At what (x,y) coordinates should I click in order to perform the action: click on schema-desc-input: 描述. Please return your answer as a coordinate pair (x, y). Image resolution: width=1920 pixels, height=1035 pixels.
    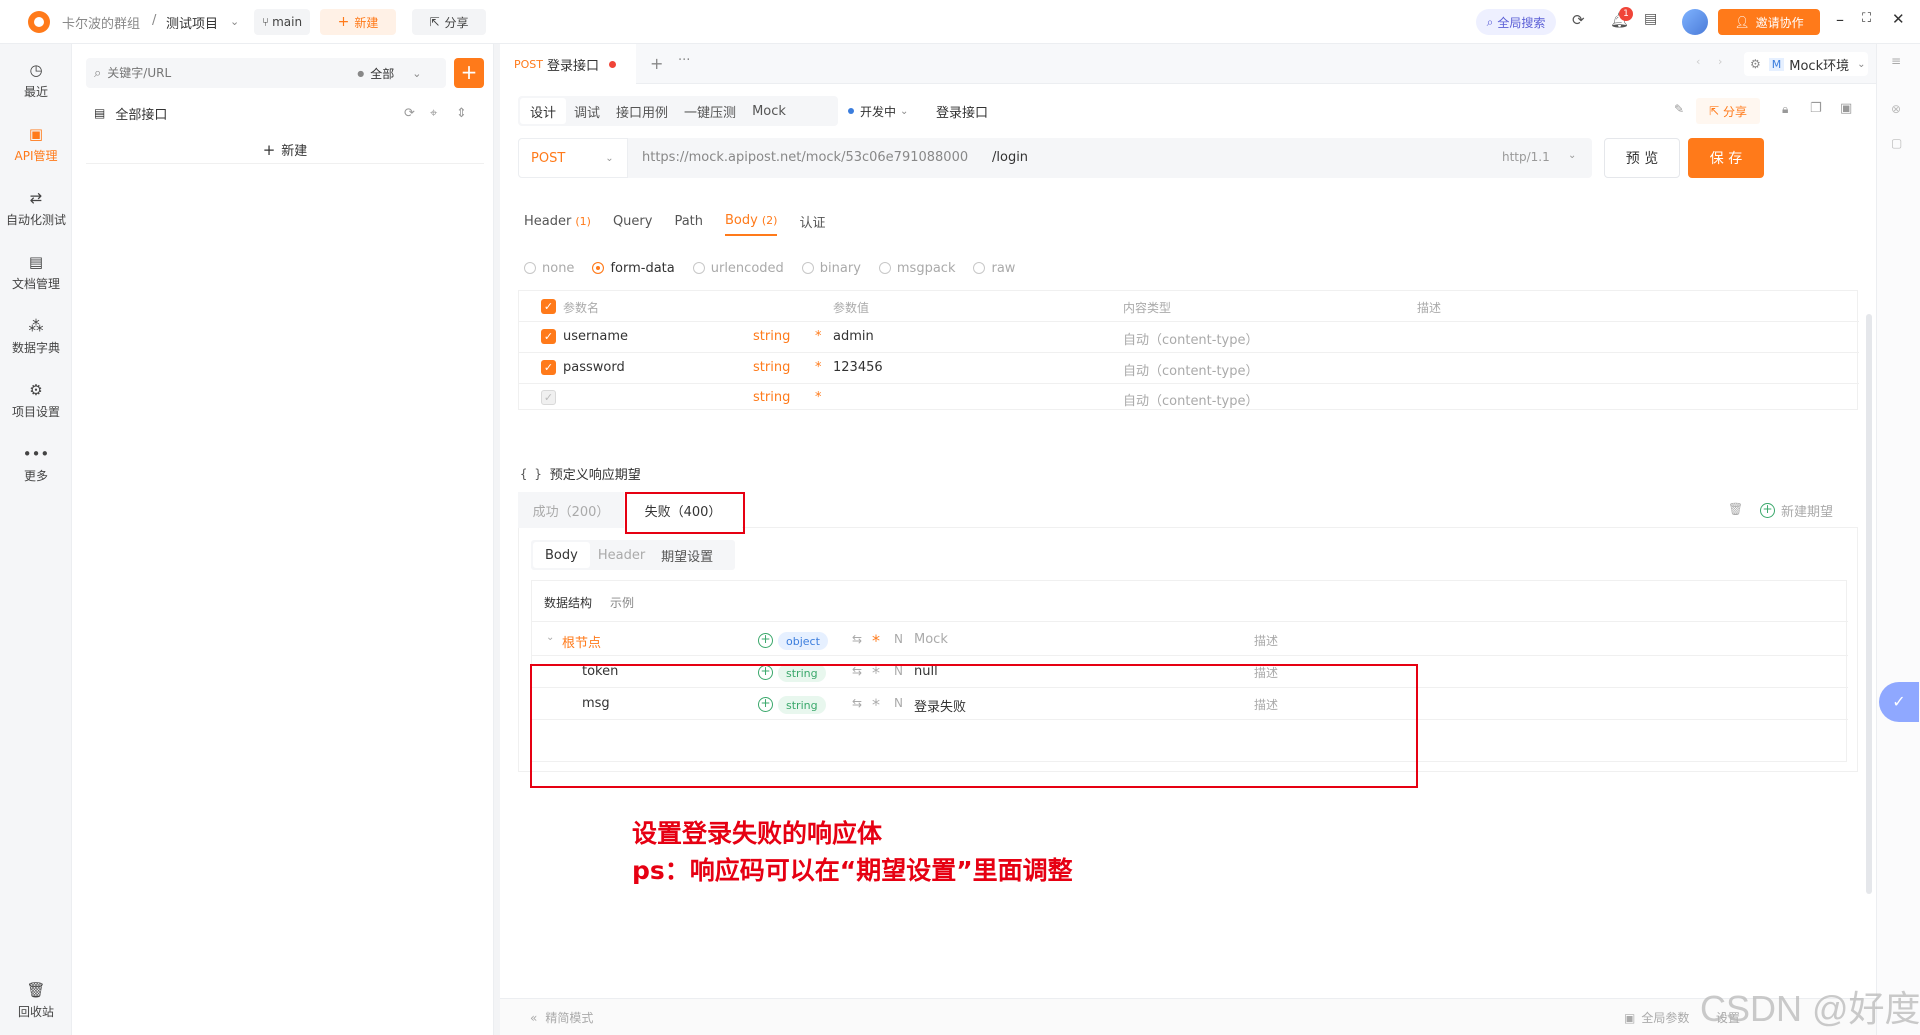
    Looking at the image, I should click on (1266, 640).